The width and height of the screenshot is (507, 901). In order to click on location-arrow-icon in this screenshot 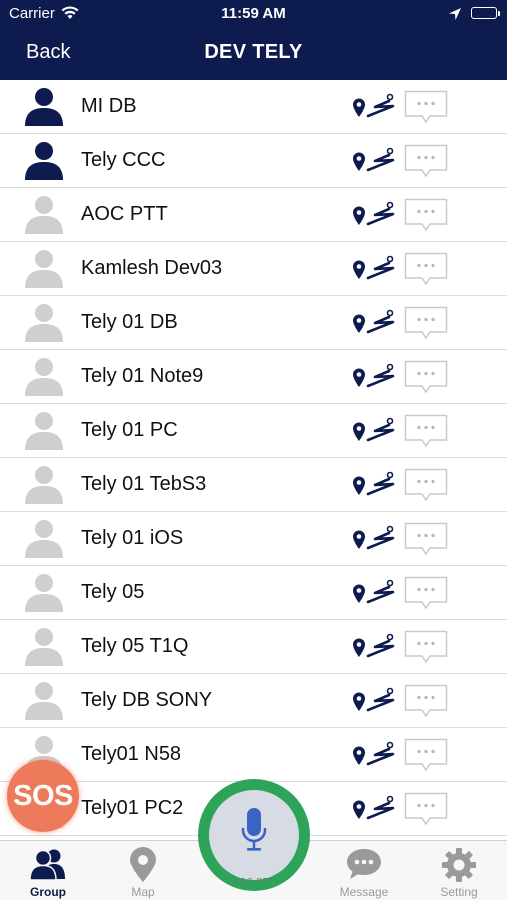, I will do `click(455, 16)`.